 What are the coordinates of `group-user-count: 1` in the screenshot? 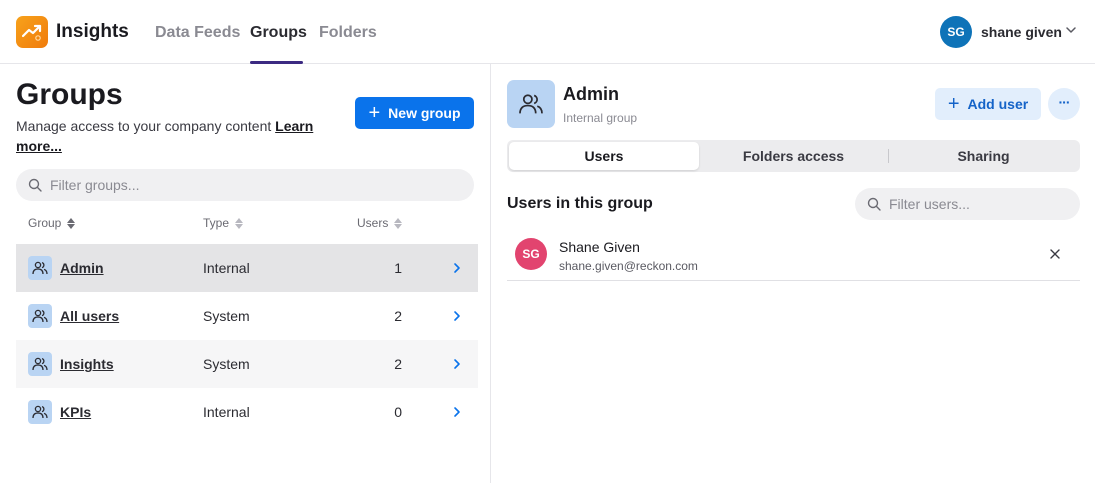 It's located at (398, 268).